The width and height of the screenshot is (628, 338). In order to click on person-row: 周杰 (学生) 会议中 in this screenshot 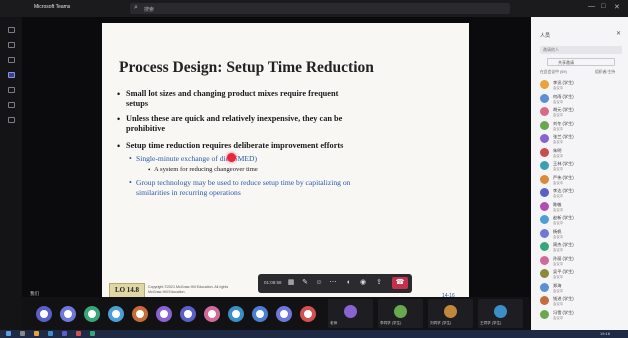, I will do `click(582, 247)`.